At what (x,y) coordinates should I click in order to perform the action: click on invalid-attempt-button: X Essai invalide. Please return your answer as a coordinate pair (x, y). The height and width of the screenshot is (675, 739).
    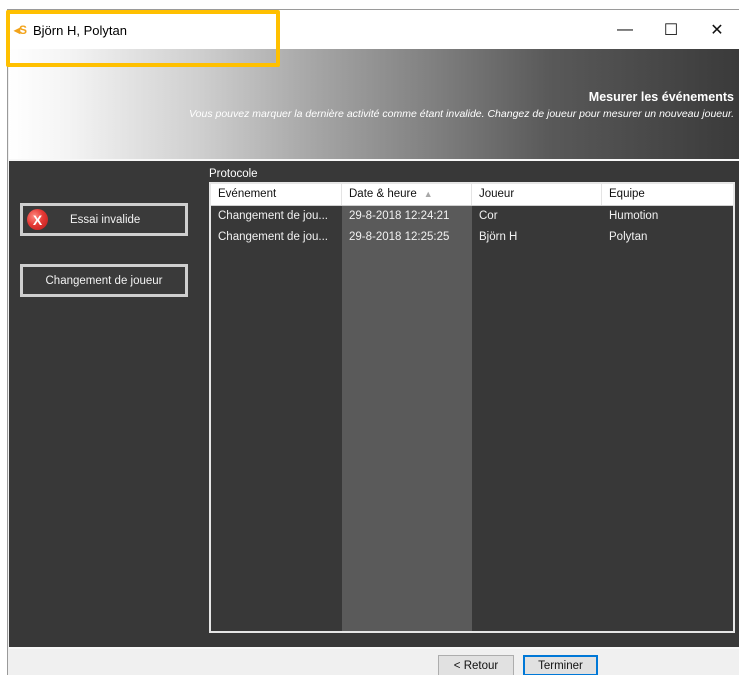
    Looking at the image, I should click on (104, 219).